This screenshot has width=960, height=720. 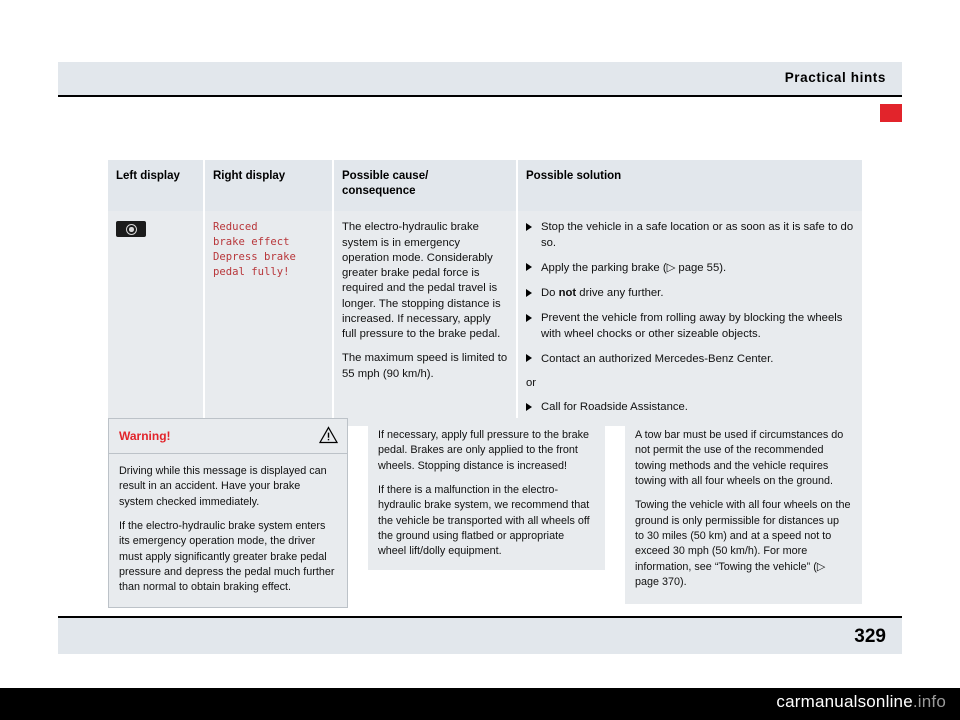 I want to click on watermark-text: carmanualsonline.info, so click(x=861, y=702).